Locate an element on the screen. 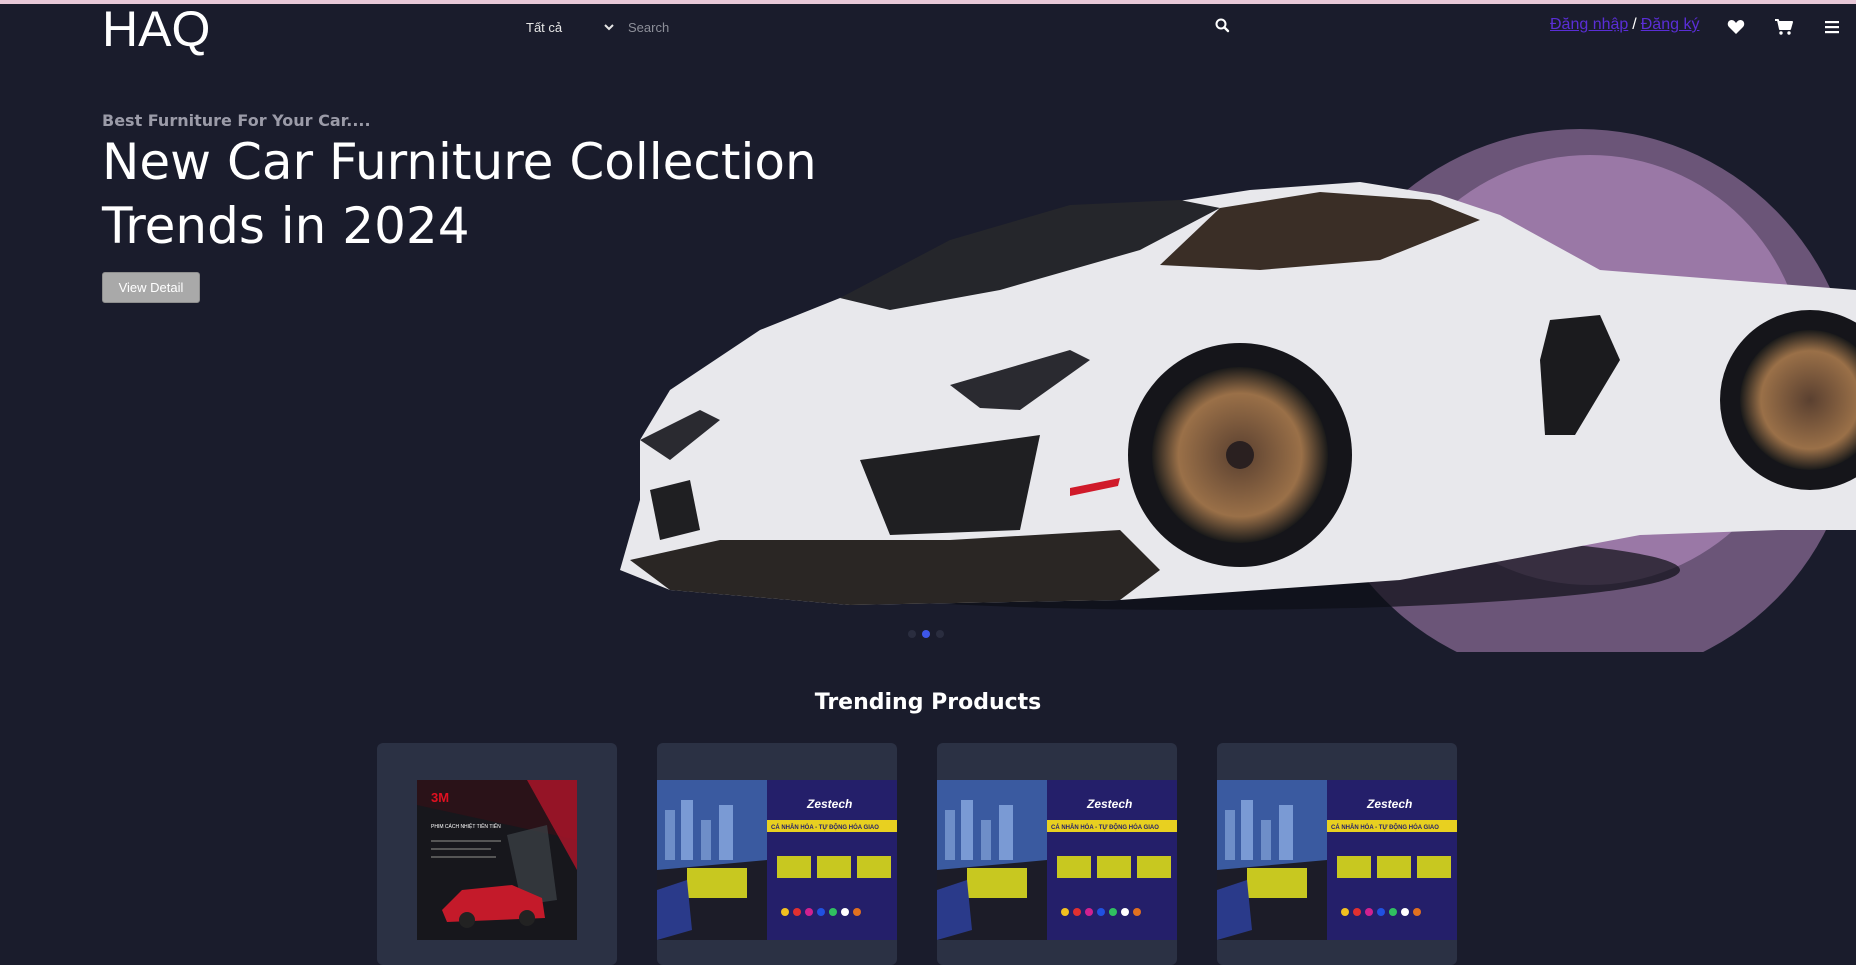 Image resolution: width=1856 pixels, height=965 pixels. category-select: Tất cả is located at coordinates (570, 27).